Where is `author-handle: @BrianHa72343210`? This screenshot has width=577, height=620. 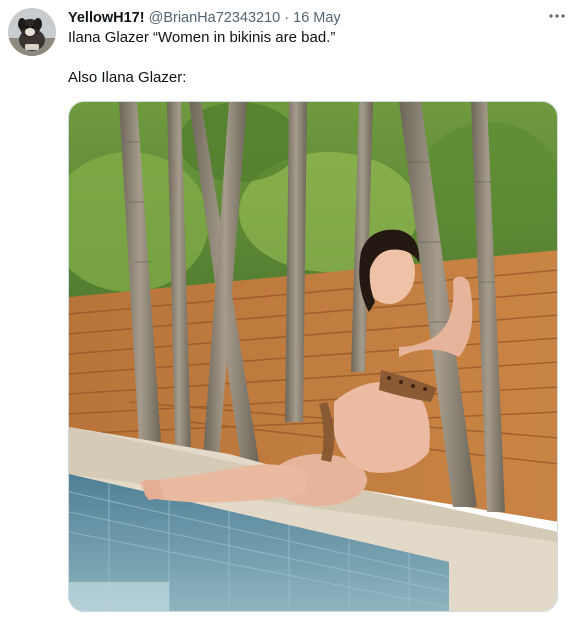 author-handle: @BrianHa72343210 is located at coordinates (215, 18).